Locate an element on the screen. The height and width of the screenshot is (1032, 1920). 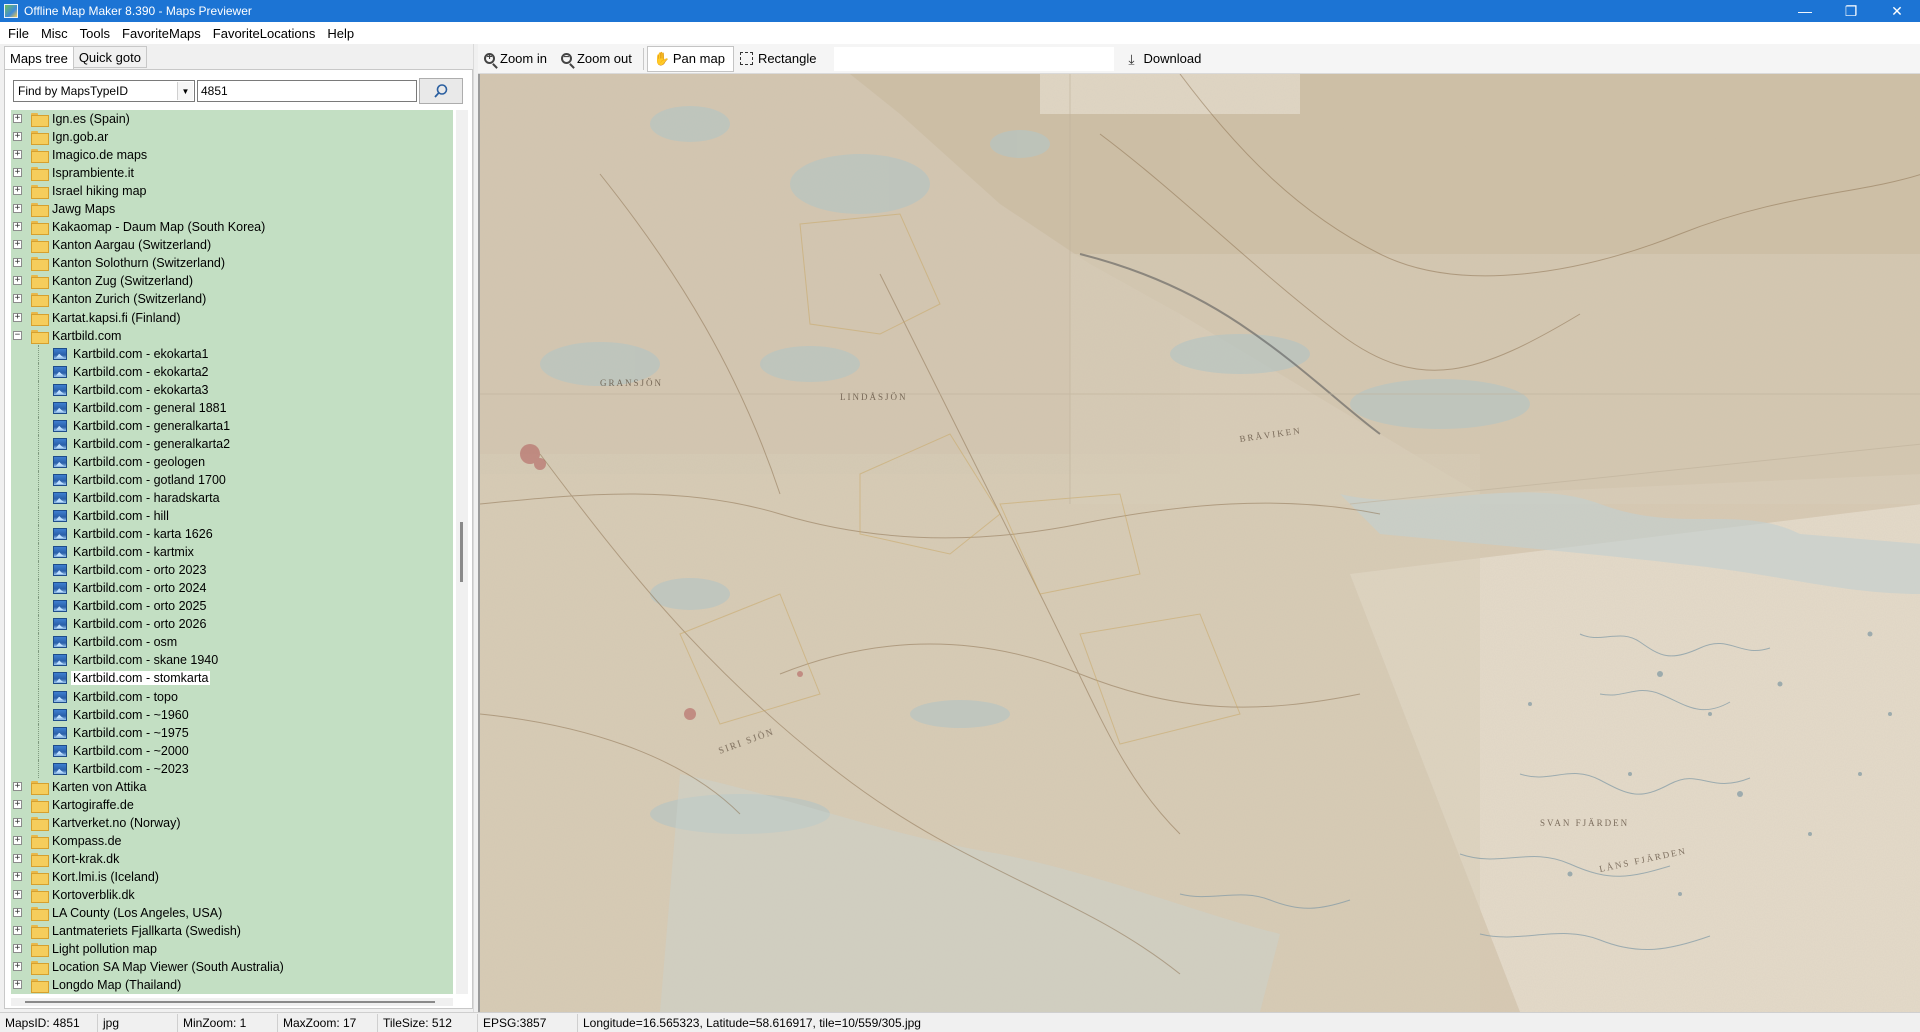
tree-item-map: Kartbild.com - general 1881 is located at coordinates (232, 407).